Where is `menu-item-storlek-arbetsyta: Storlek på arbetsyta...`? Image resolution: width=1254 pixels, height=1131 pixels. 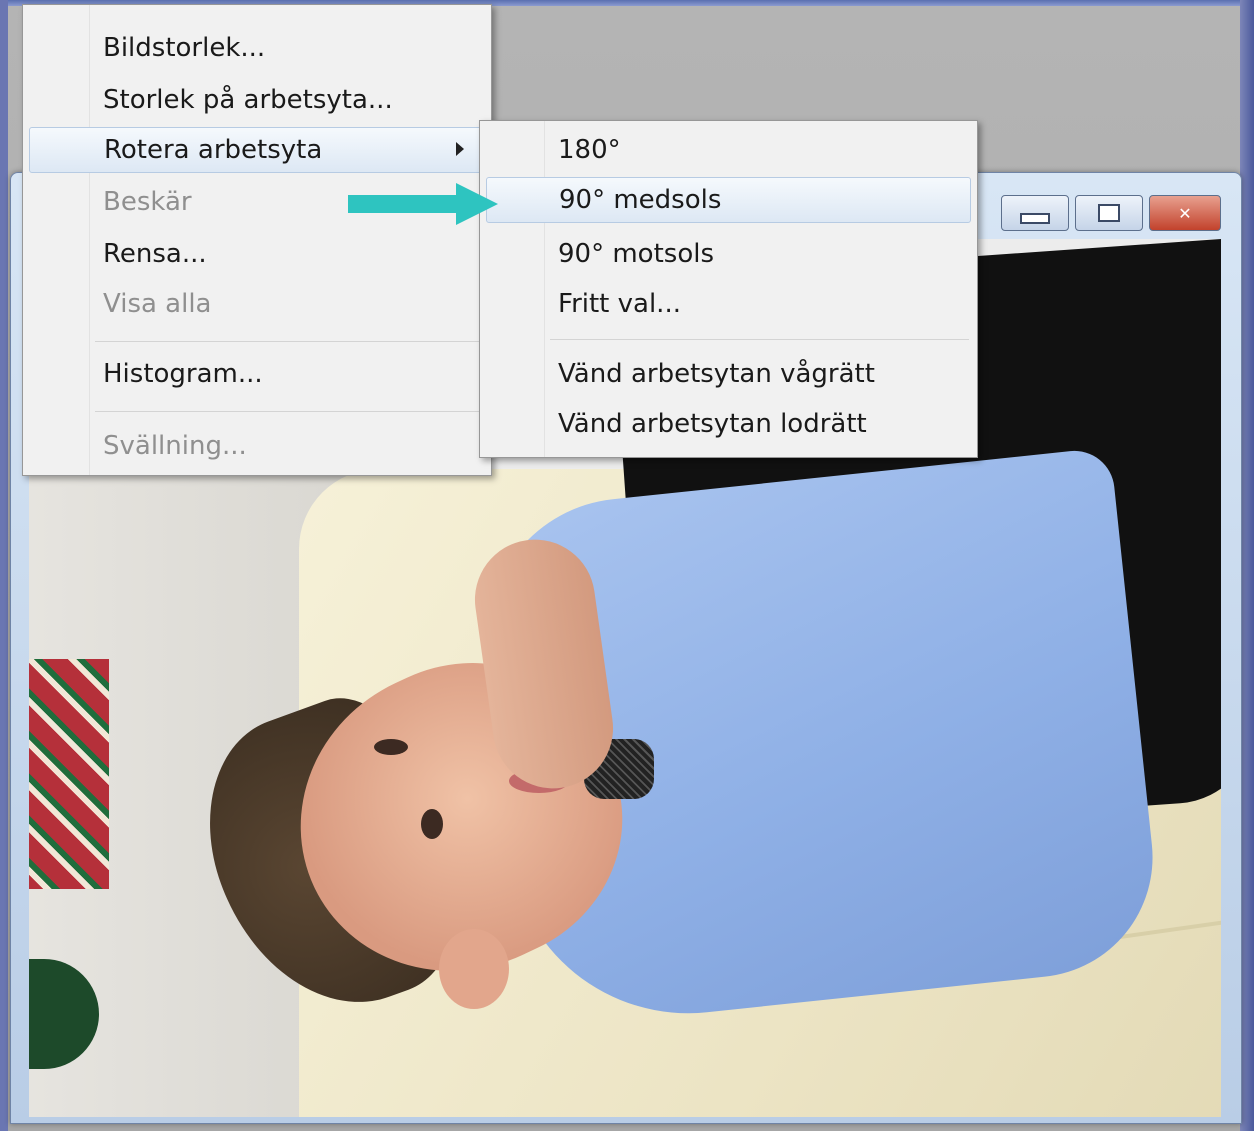 menu-item-storlek-arbetsyta: Storlek på arbetsyta... is located at coordinates (257, 100).